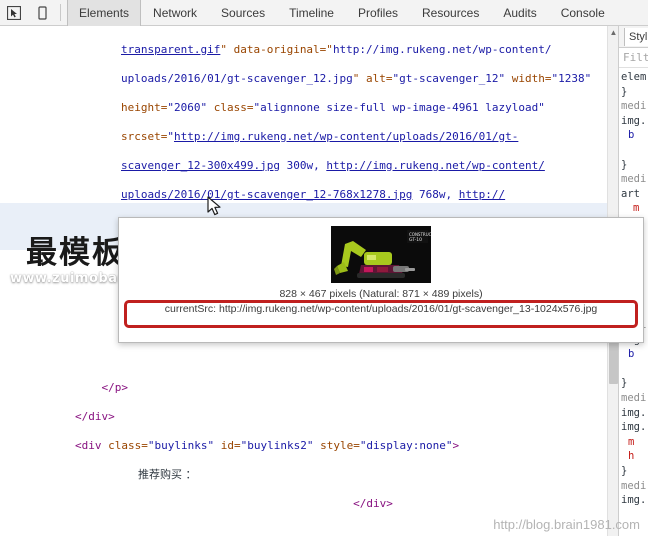 Image resolution: width=648 pixels, height=536 pixels. I want to click on code-token: <div, so click(88, 445).